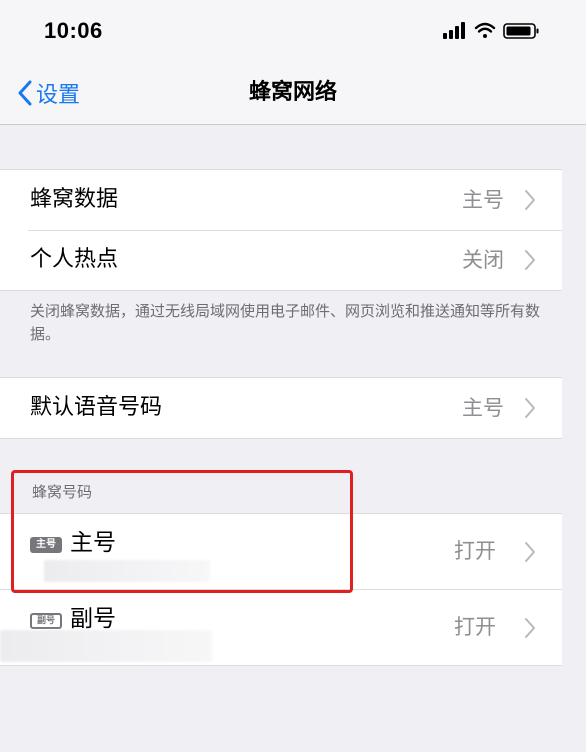  I want to click on cellular-data-footer-note: 关闭蜂窝数据，通过无线局域网使用电子邮件、网页浏览和推送通知等所有数据。, so click(285, 322).